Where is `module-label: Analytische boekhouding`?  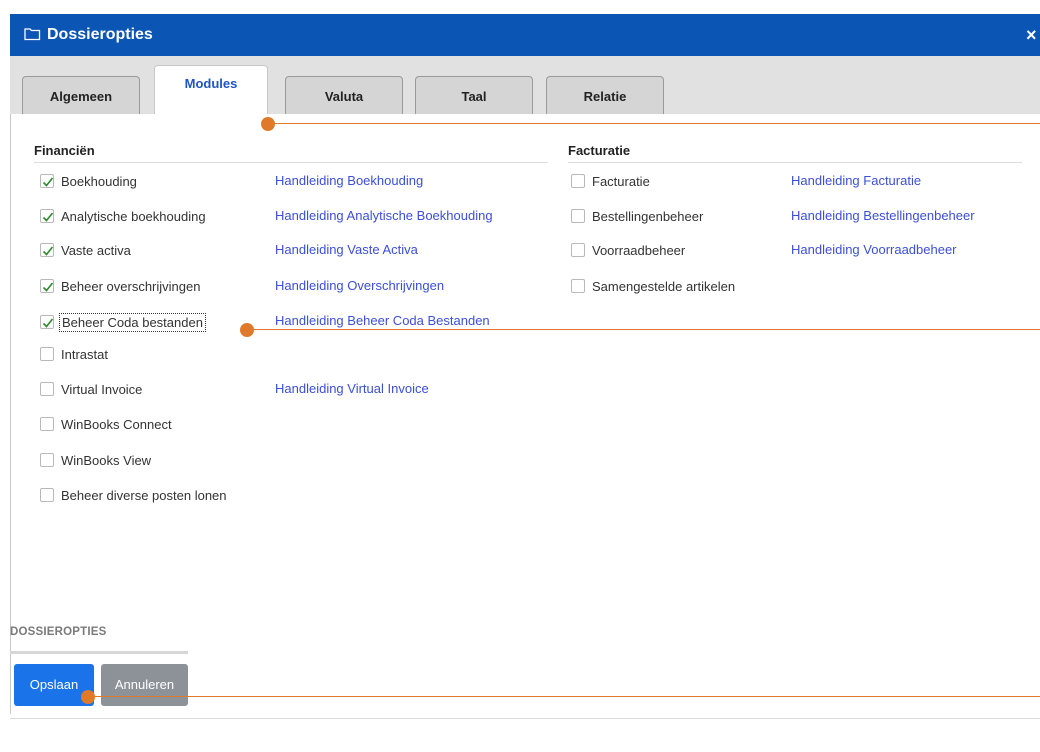
module-label: Analytische boekhouding is located at coordinates (133, 216).